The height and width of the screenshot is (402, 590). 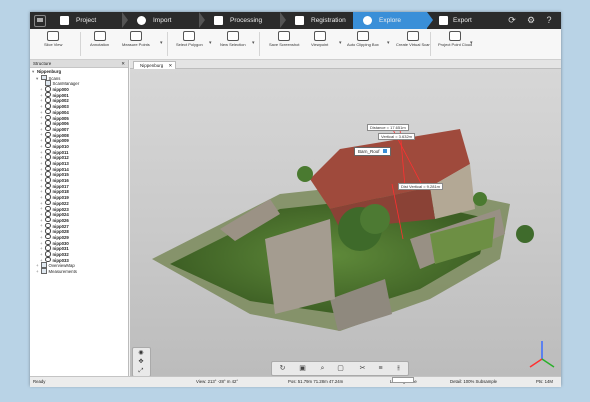 What do you see at coordinates (363, 44) in the screenshot?
I see `tool-label: Auto Clipping Box` at bounding box center [363, 44].